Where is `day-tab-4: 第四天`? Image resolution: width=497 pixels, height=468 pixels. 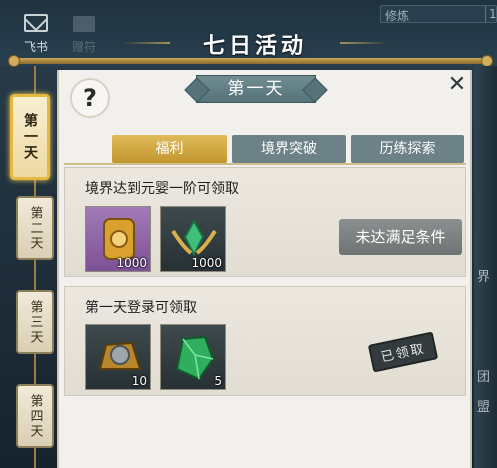
day-tab-4: 第四天 is located at coordinates (35, 416).